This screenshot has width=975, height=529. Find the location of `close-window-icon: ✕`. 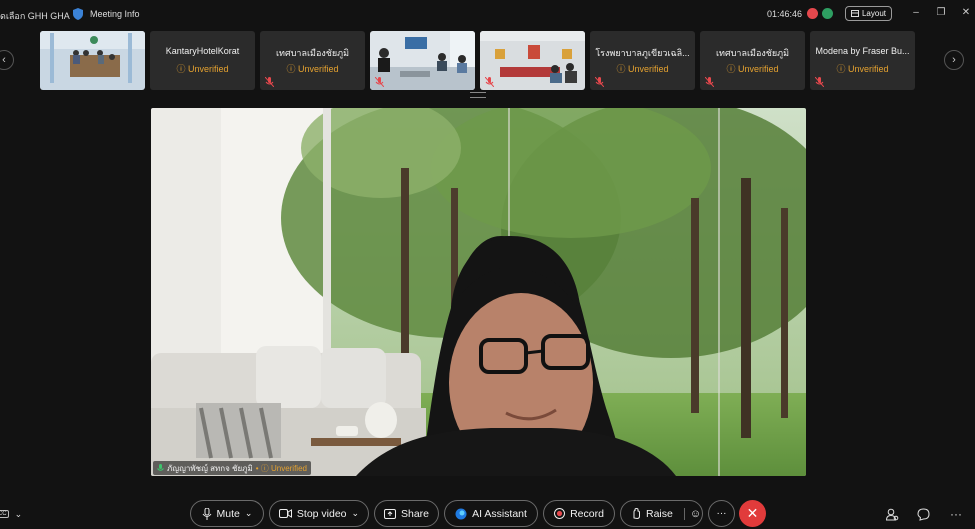

close-window-icon: ✕ is located at coordinates (966, 13).